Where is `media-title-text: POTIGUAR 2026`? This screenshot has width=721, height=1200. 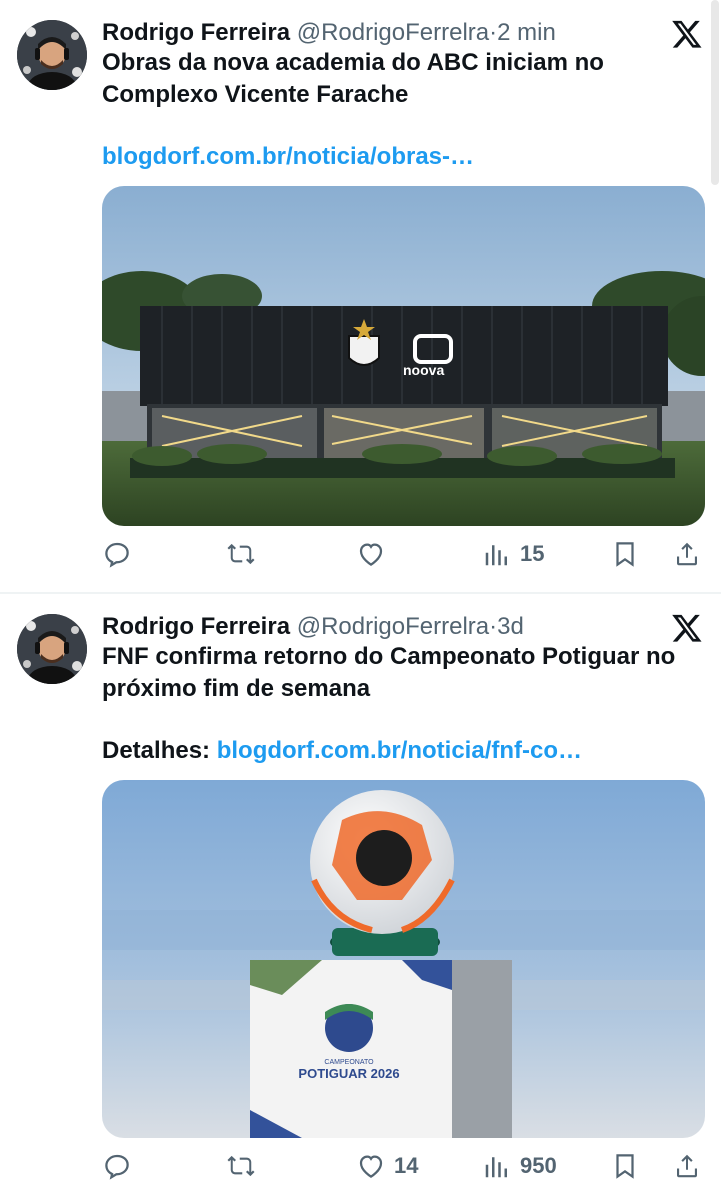
media-title-text: POTIGUAR 2026 is located at coordinates (348, 1073).